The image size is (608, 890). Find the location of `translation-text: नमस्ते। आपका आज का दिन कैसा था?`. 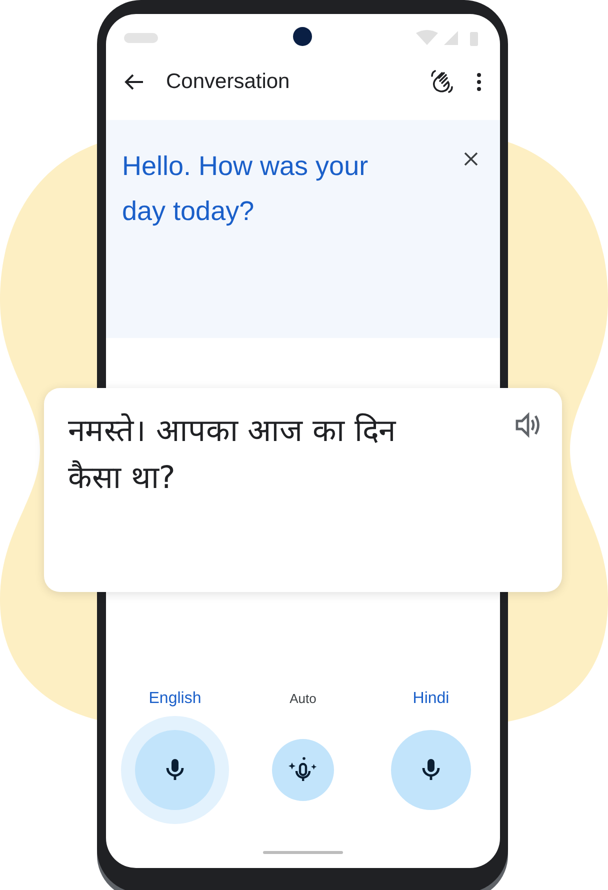

translation-text: नमस्ते। आपका आज का दिन कैसा था? is located at coordinates (233, 455).